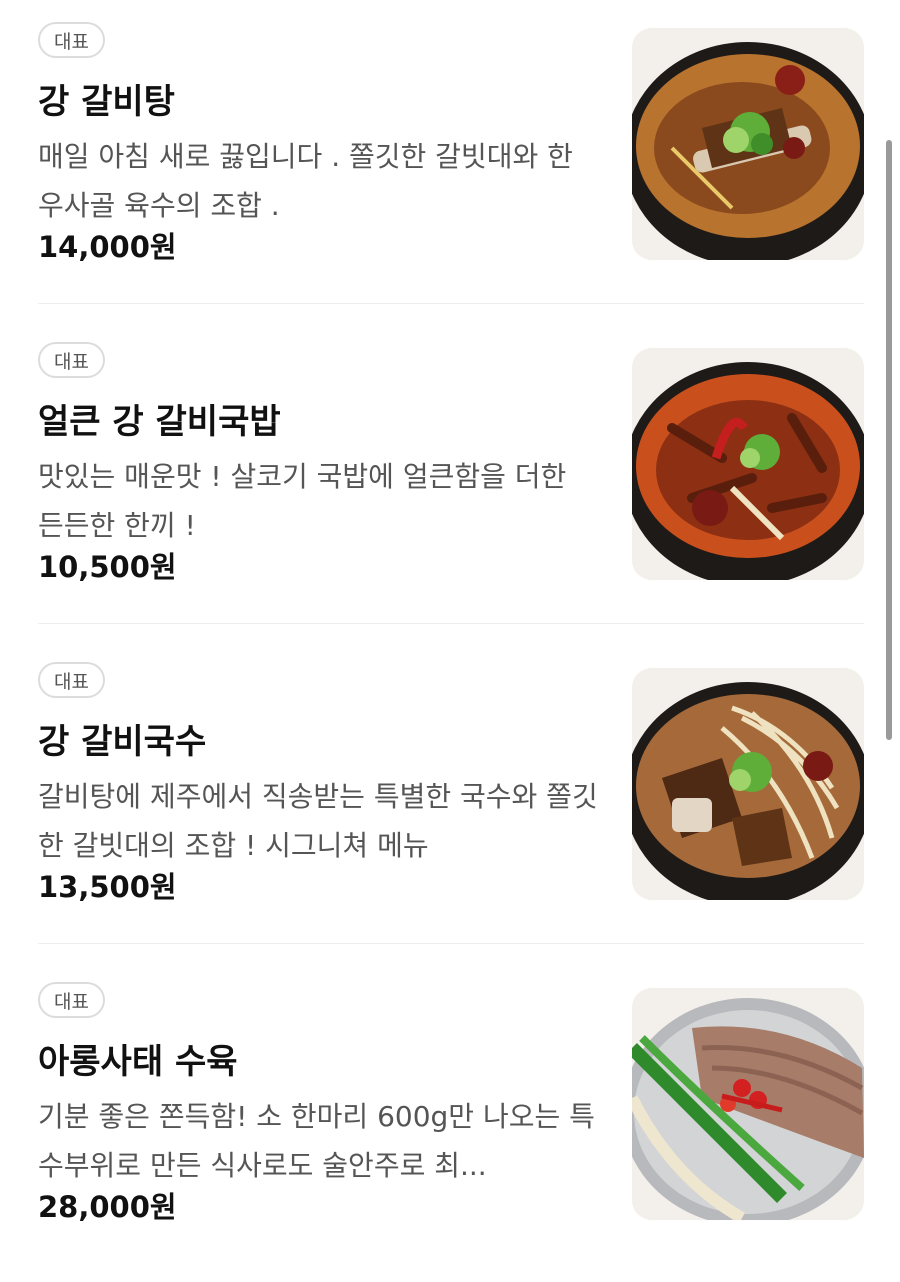 This screenshot has height=1282, width=900. I want to click on spicy-gukbap-bowl-image, so click(748, 464).